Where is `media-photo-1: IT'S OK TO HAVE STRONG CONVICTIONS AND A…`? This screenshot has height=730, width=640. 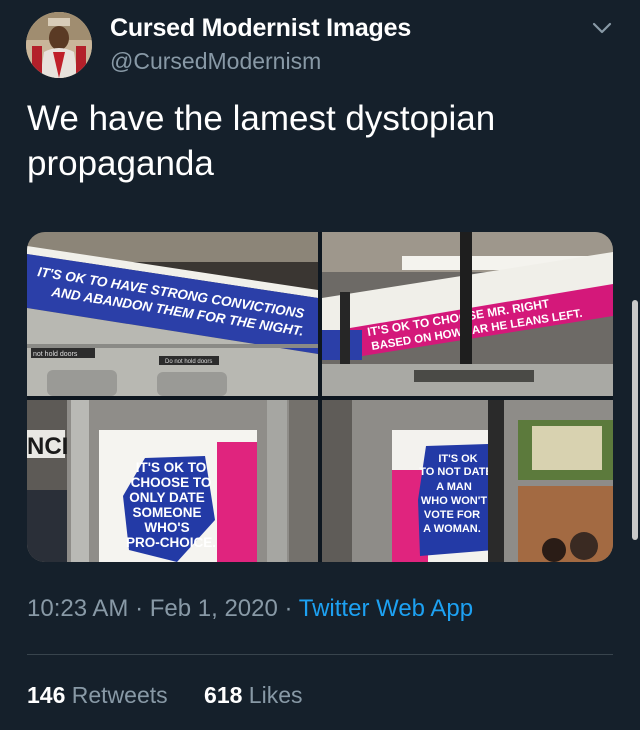 media-photo-1: IT'S OK TO HAVE STRONG CONVICTIONS AND A… is located at coordinates (172, 314).